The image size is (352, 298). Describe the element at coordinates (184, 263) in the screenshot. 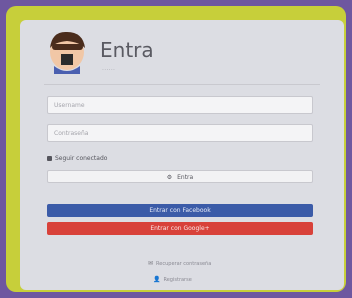

I see `forgot-password-label: Recuperar contraseña` at that location.